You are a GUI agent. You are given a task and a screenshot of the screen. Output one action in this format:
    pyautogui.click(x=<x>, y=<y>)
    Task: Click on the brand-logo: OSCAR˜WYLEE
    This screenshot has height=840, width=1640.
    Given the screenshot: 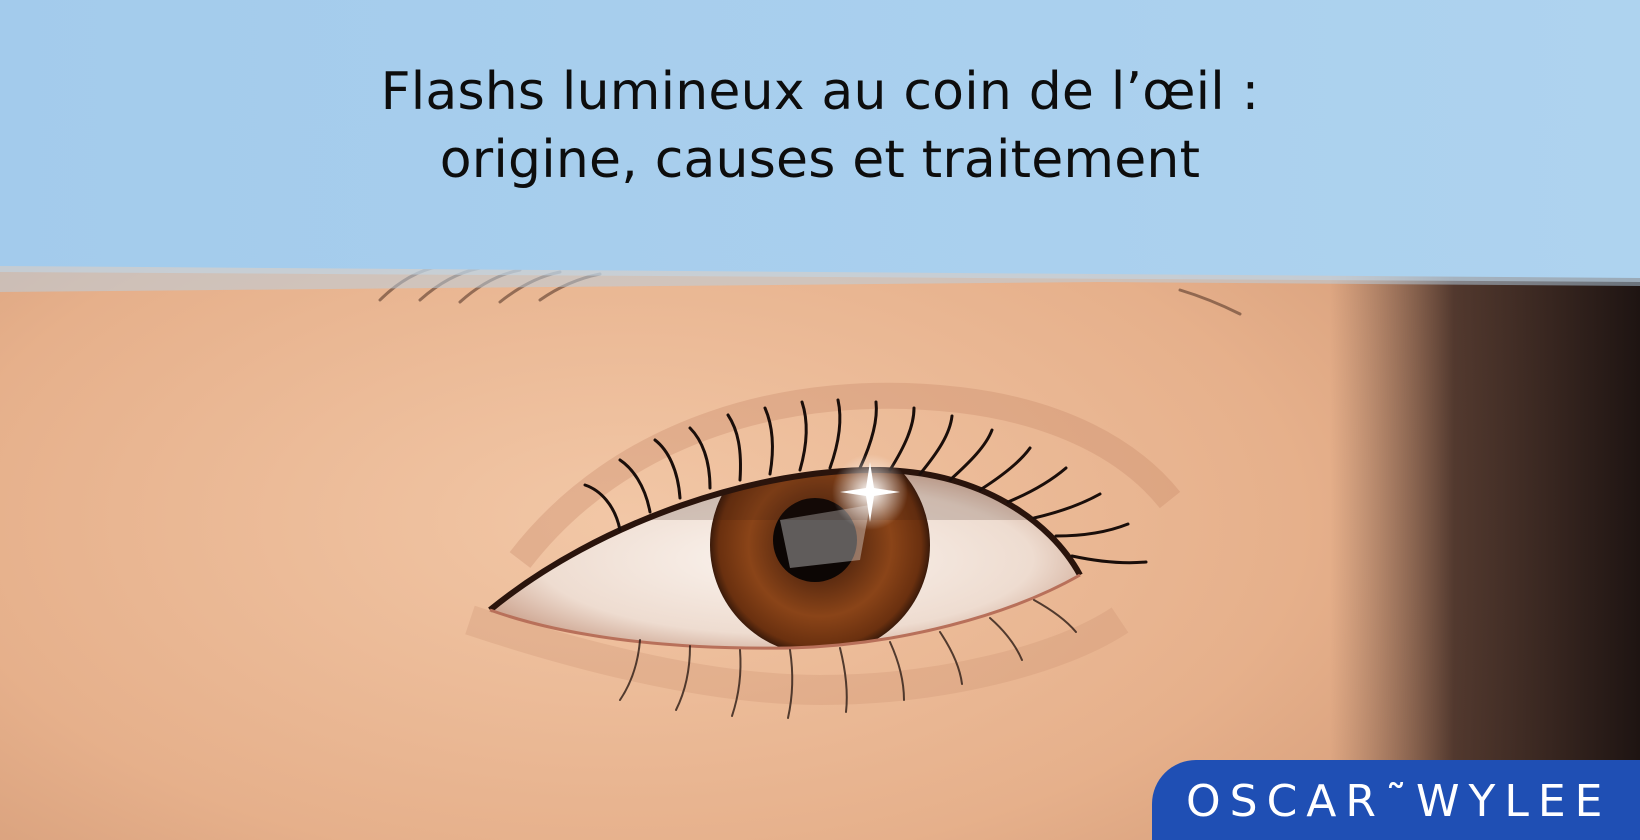 What is the action you would take?
    pyautogui.click(x=1398, y=802)
    